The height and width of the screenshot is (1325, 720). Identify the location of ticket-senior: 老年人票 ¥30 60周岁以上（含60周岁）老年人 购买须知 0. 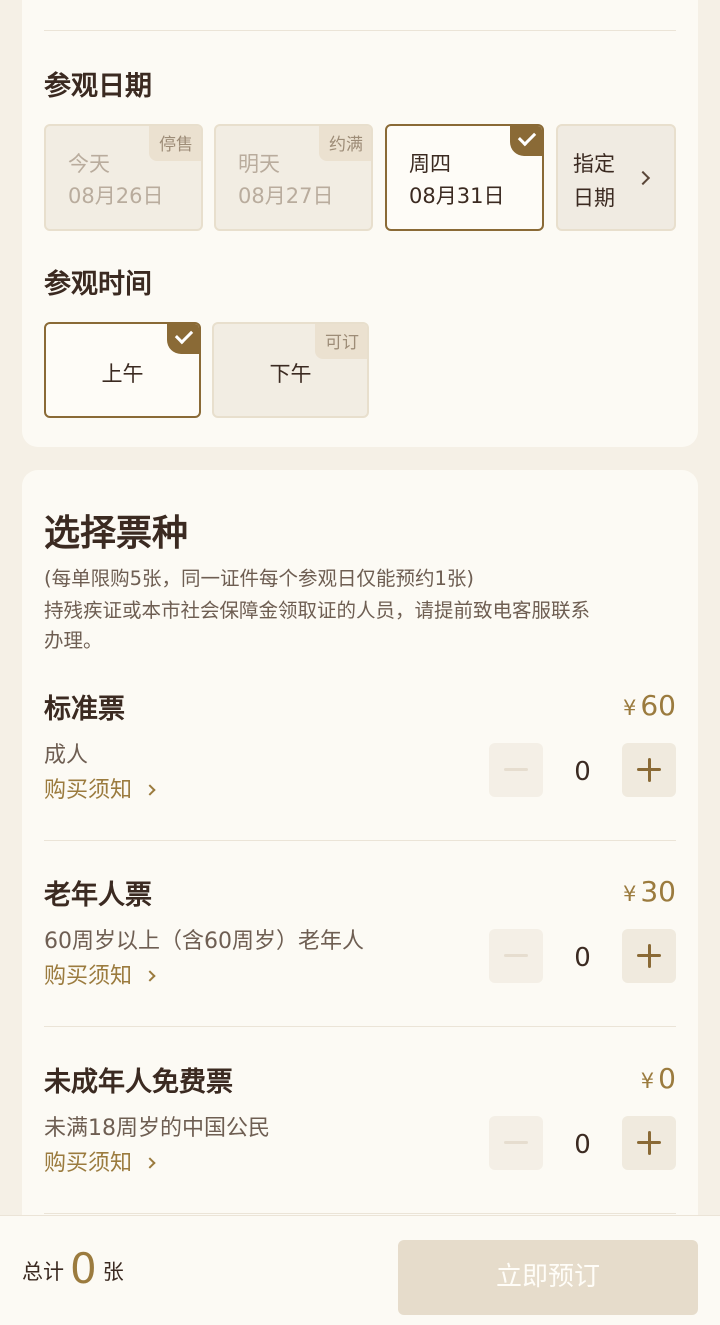
(360, 966).